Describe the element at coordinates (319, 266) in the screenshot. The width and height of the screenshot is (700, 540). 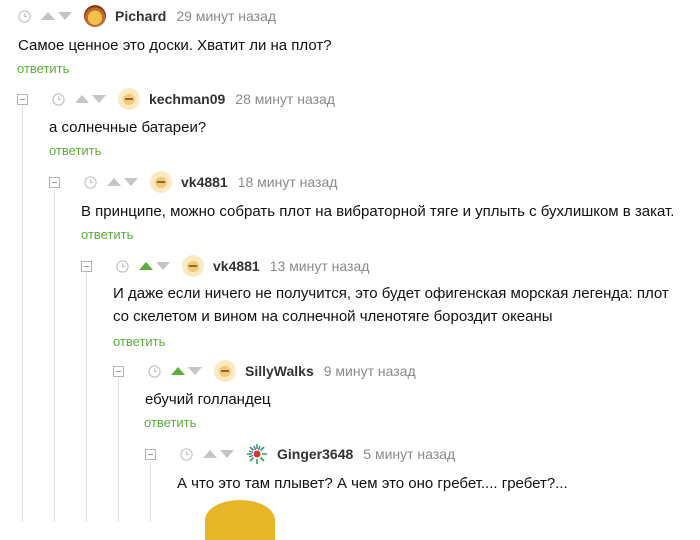
I see `comment-time: 13 минут назад` at that location.